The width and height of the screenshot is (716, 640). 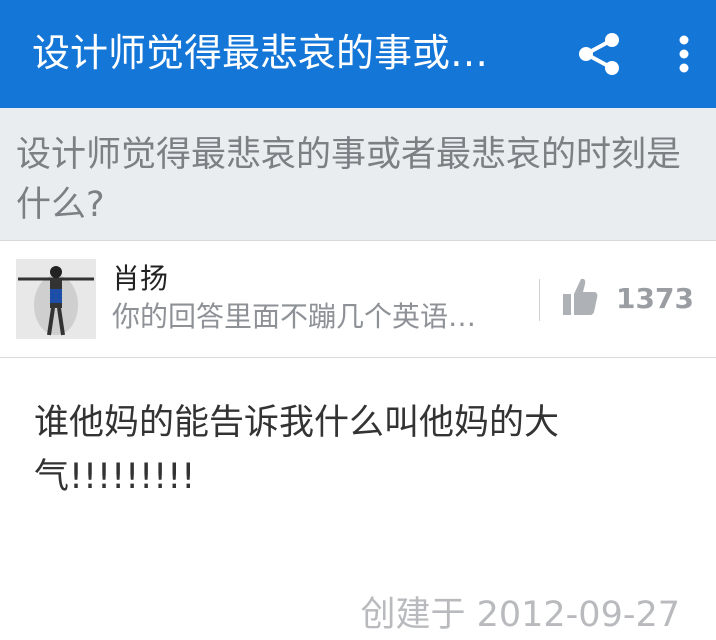 What do you see at coordinates (520, 615) in the screenshot?
I see `created-date: 创建于 2012-09-27` at bounding box center [520, 615].